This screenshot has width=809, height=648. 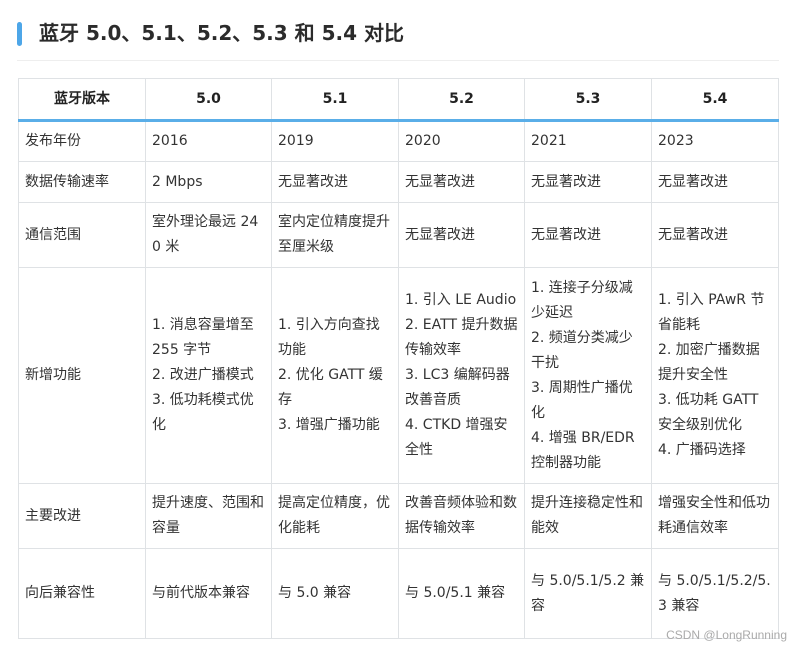 I want to click on table-cell: 室外理论最远 240 米, so click(x=208, y=235).